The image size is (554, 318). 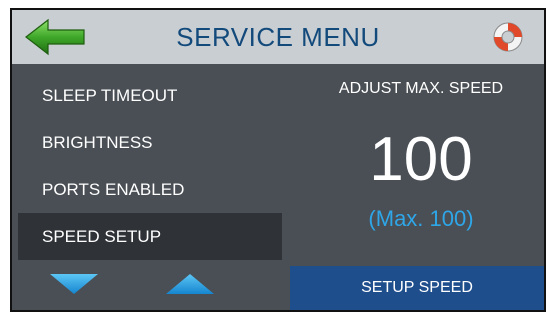 What do you see at coordinates (421, 159) in the screenshot?
I see `speed-value-display: 100` at bounding box center [421, 159].